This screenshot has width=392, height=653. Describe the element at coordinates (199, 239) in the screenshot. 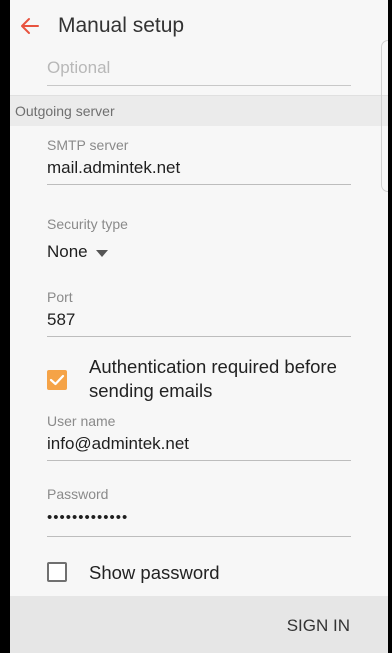

I see `security-type-field: Security type None` at that location.